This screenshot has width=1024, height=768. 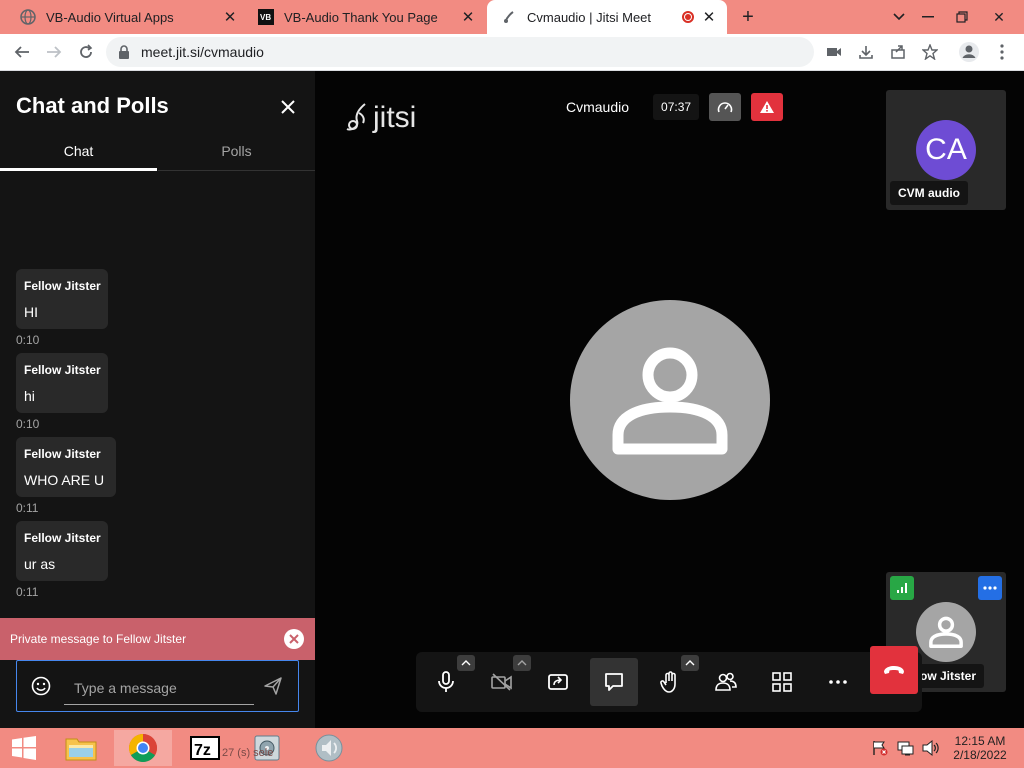 What do you see at coordinates (668, 682) in the screenshot?
I see `raise-hand-icon` at bounding box center [668, 682].